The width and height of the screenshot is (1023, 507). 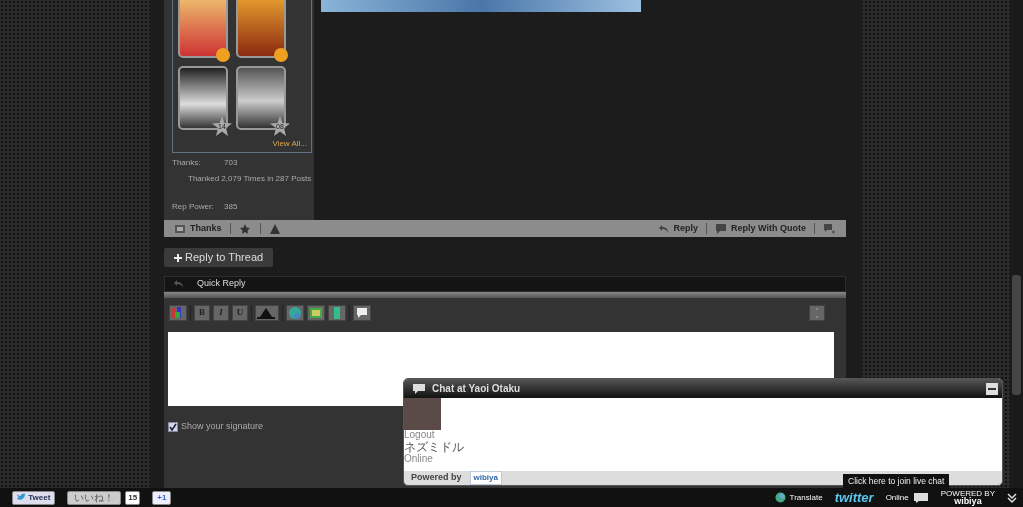 I want to click on speech-bubble-plus-icon, so click(x=829, y=228).